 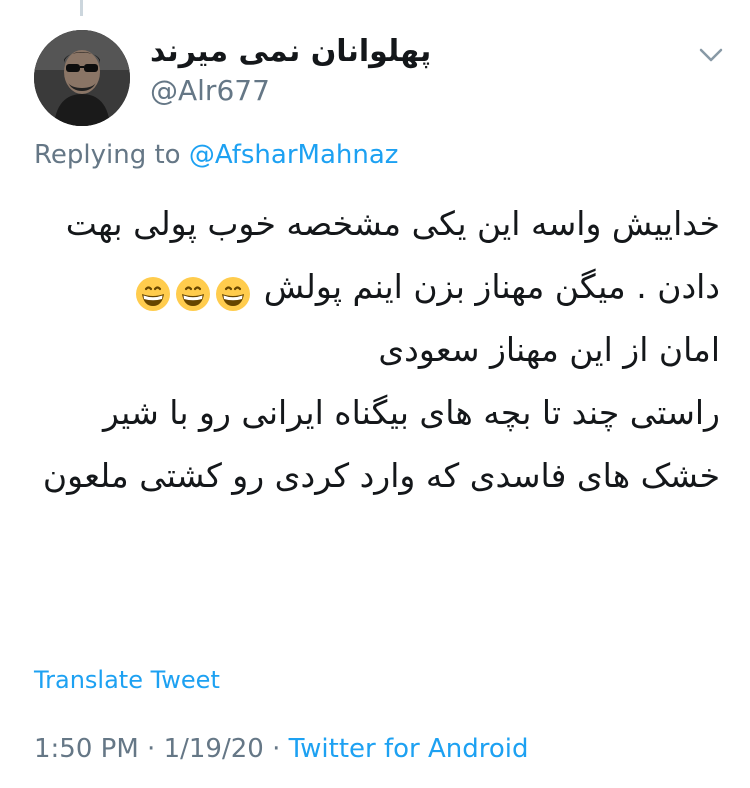 What do you see at coordinates (409, 749) in the screenshot?
I see `tweet-source-link: Twitter for Android` at bounding box center [409, 749].